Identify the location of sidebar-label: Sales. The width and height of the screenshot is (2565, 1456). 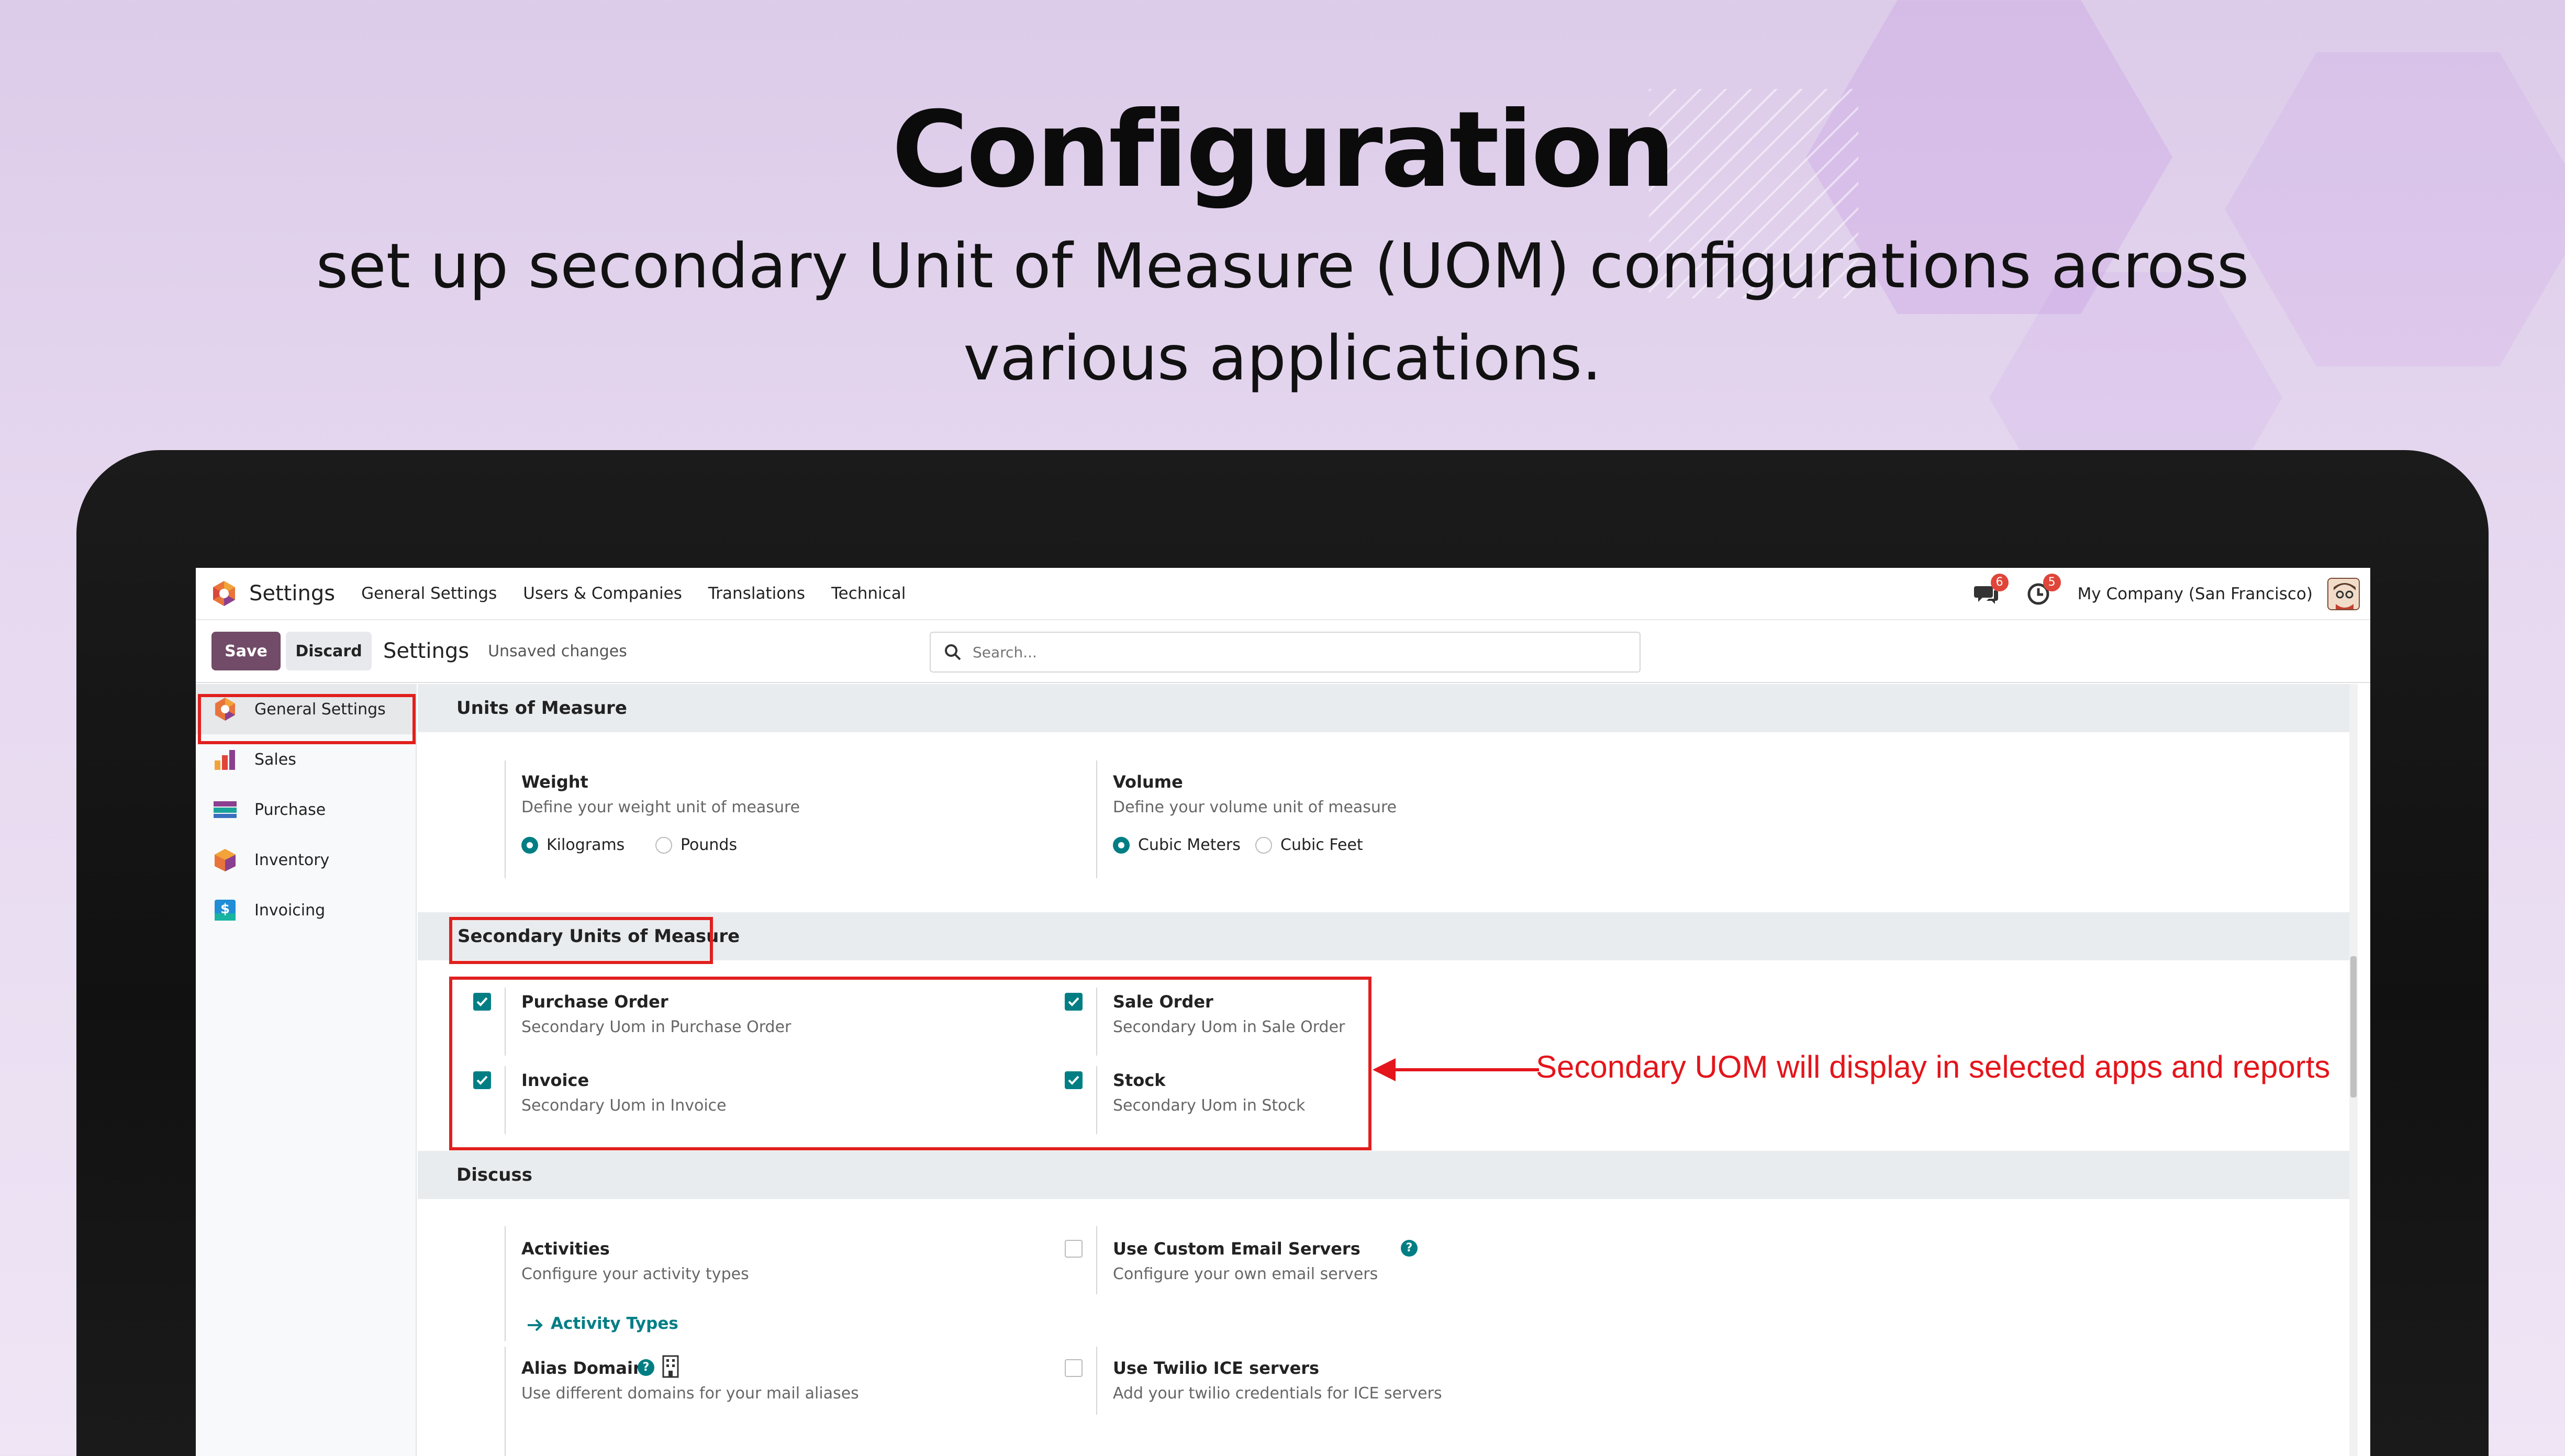
(275, 759).